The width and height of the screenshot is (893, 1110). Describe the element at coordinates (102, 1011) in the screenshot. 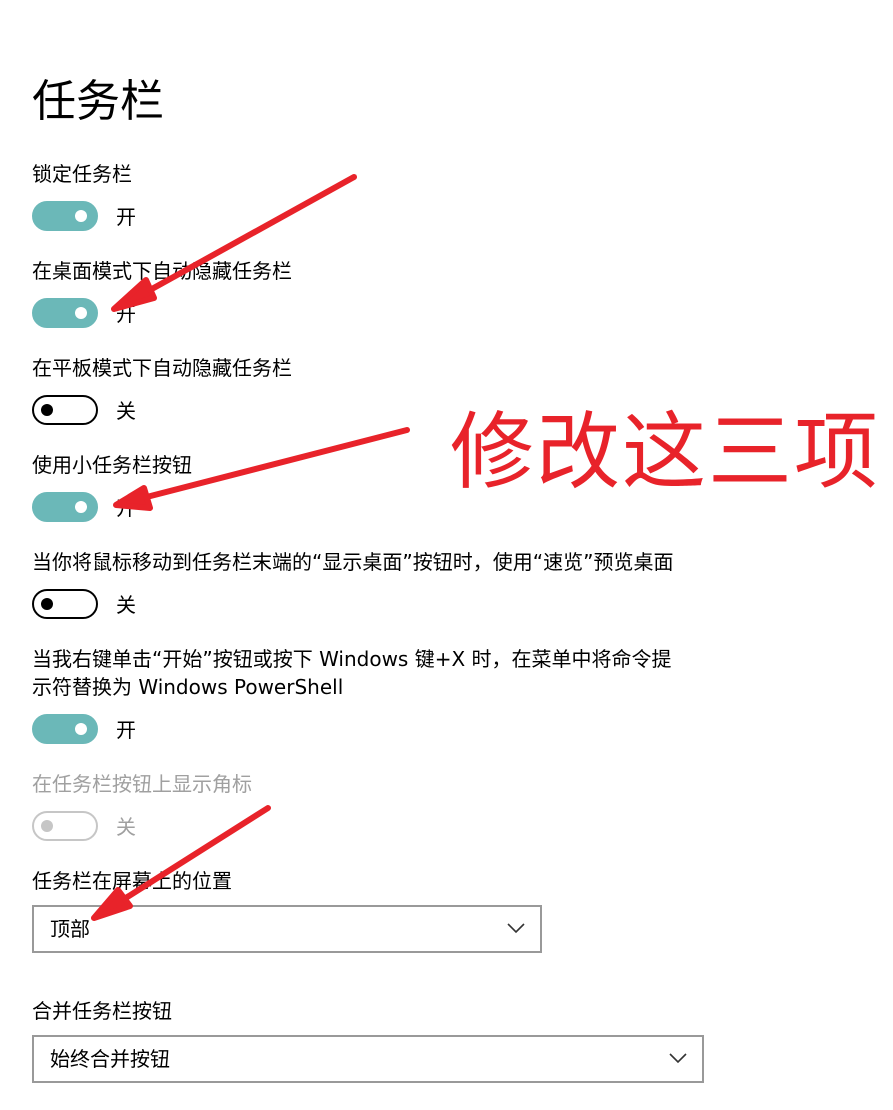

I see `combine-buttons-label: 合并任务栏按钮` at that location.